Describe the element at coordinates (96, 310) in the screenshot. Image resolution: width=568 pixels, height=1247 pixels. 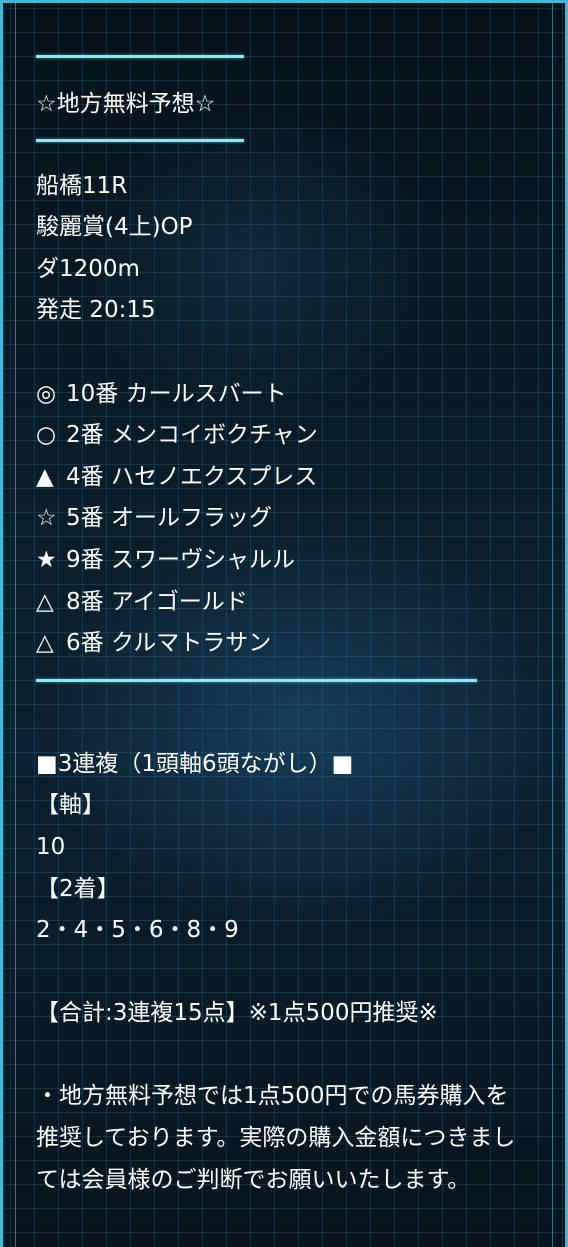
I see `race-start-time: 発走 20:15` at that location.